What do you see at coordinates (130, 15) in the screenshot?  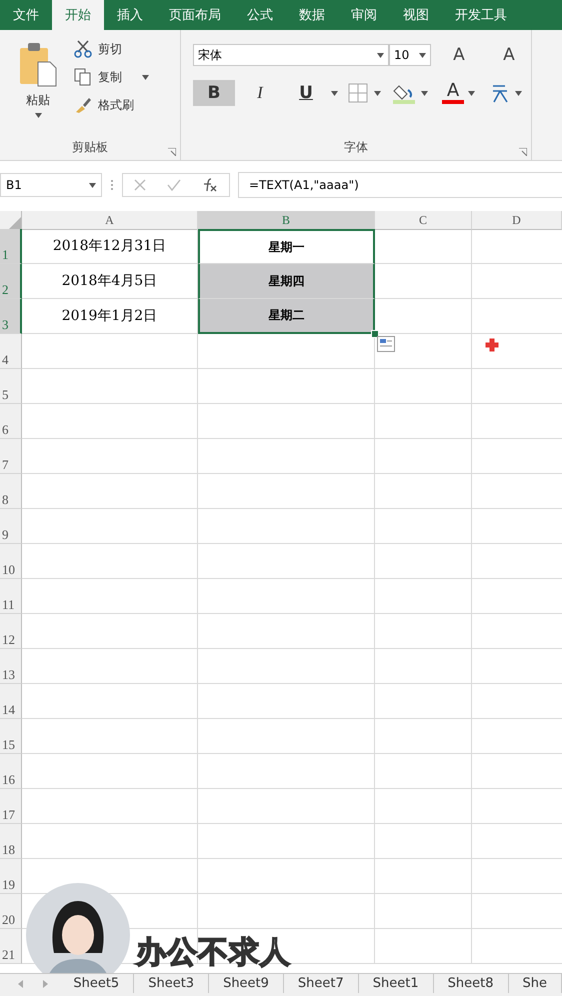 I see `ribbon-tab: 插入` at bounding box center [130, 15].